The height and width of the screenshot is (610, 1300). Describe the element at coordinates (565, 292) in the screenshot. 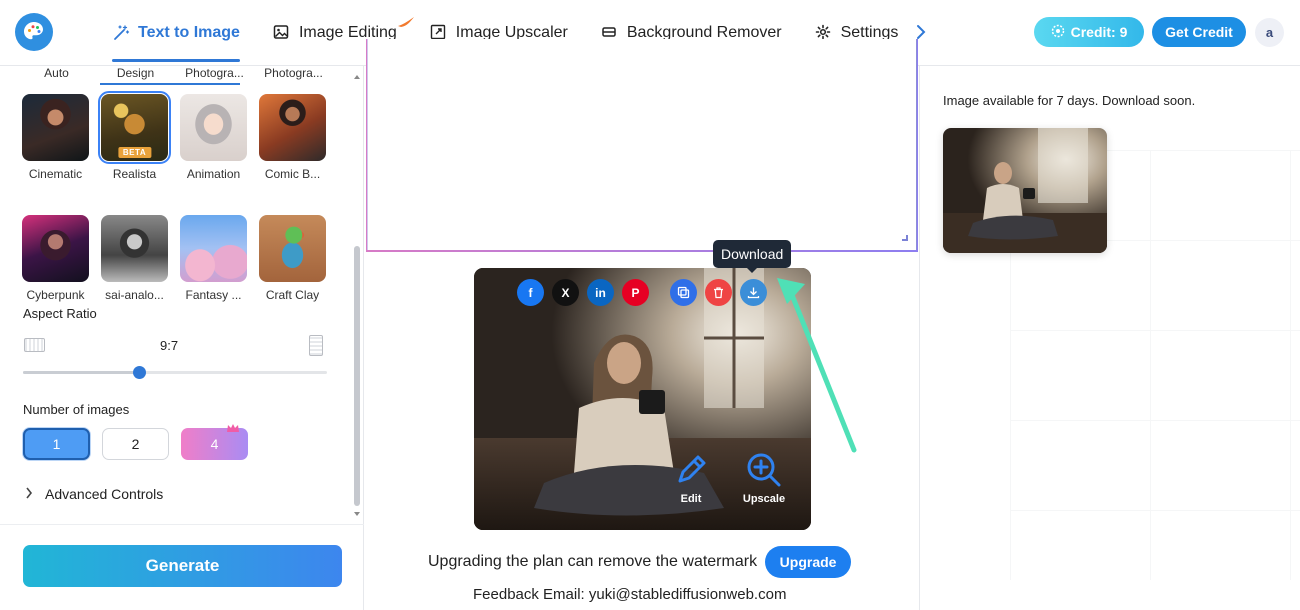

I see `x-twitter-icon: X` at that location.